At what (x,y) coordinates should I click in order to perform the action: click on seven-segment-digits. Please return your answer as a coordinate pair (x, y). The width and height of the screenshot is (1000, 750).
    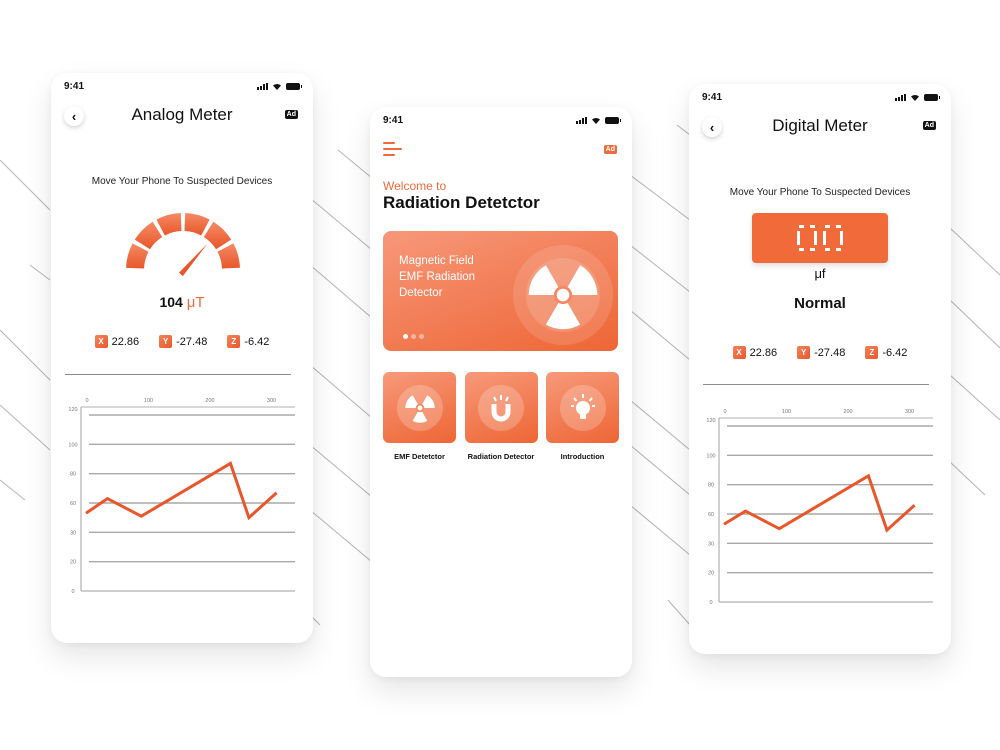
    Looking at the image, I should click on (820, 238).